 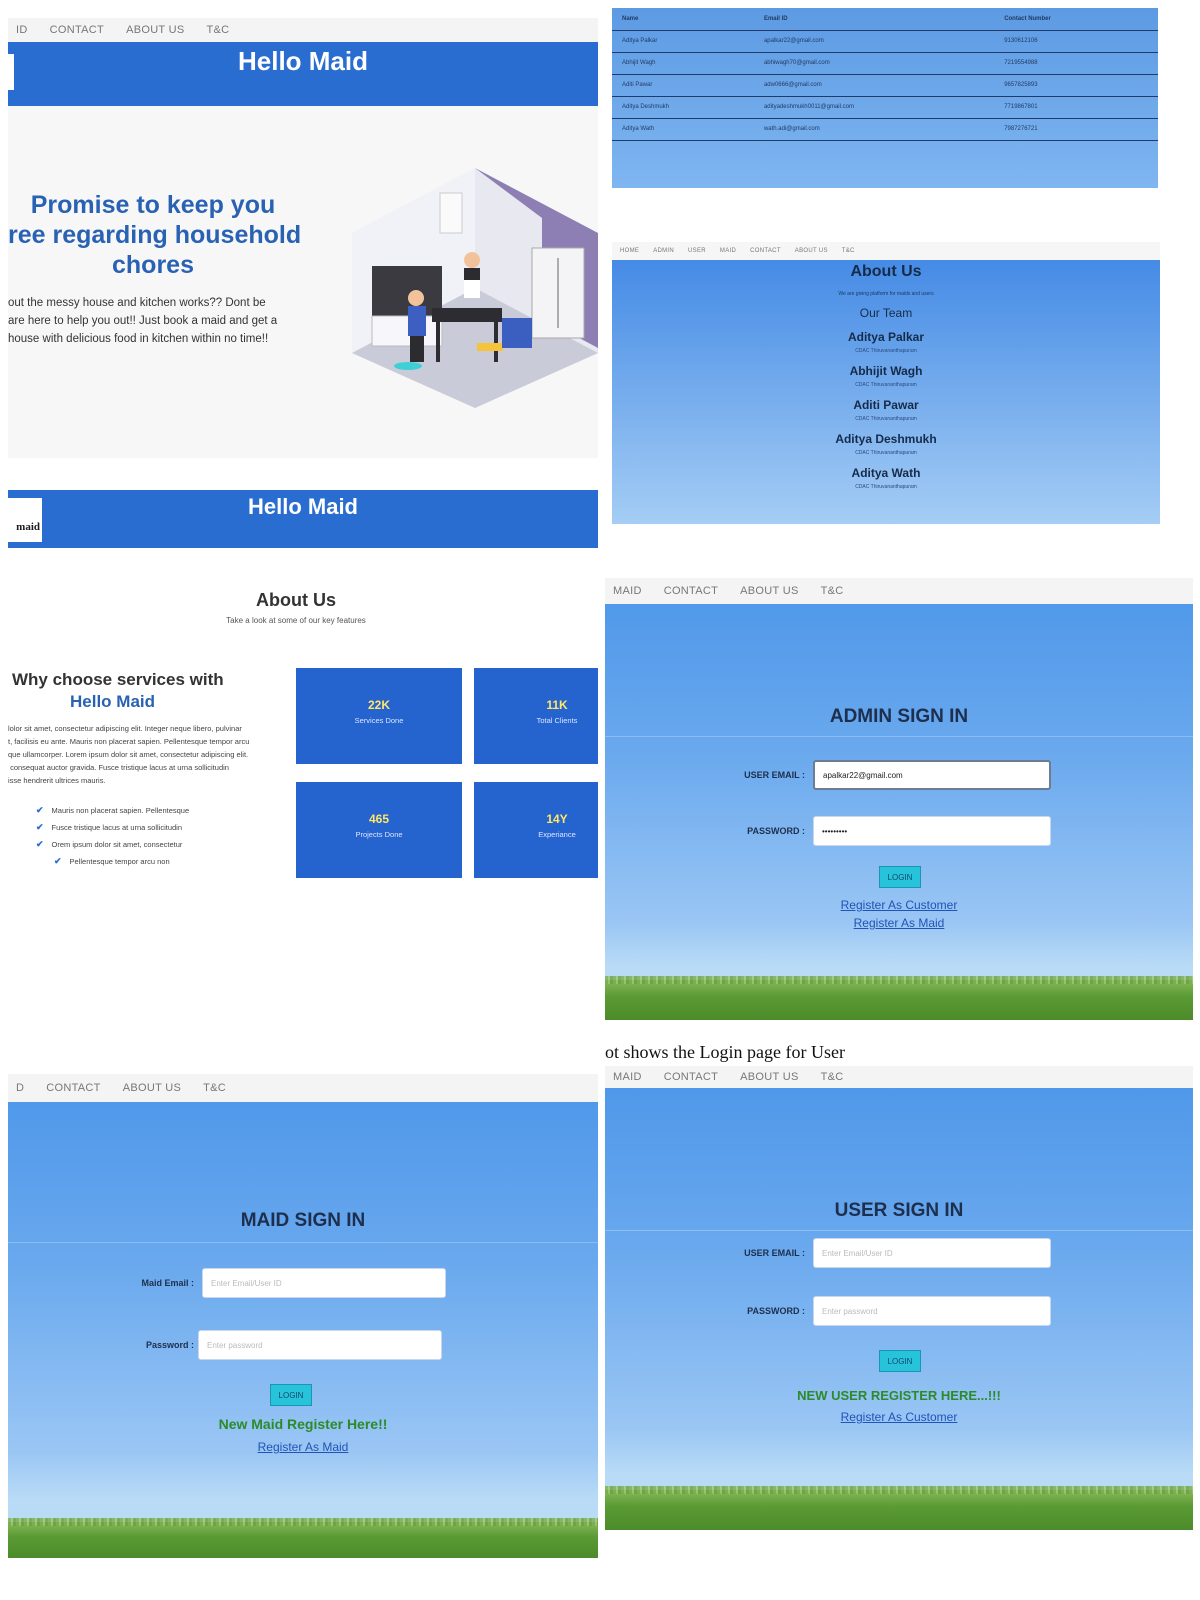 What do you see at coordinates (874, 63) in the screenshot?
I see `cell-email: abhiwagh70@gmail.com` at bounding box center [874, 63].